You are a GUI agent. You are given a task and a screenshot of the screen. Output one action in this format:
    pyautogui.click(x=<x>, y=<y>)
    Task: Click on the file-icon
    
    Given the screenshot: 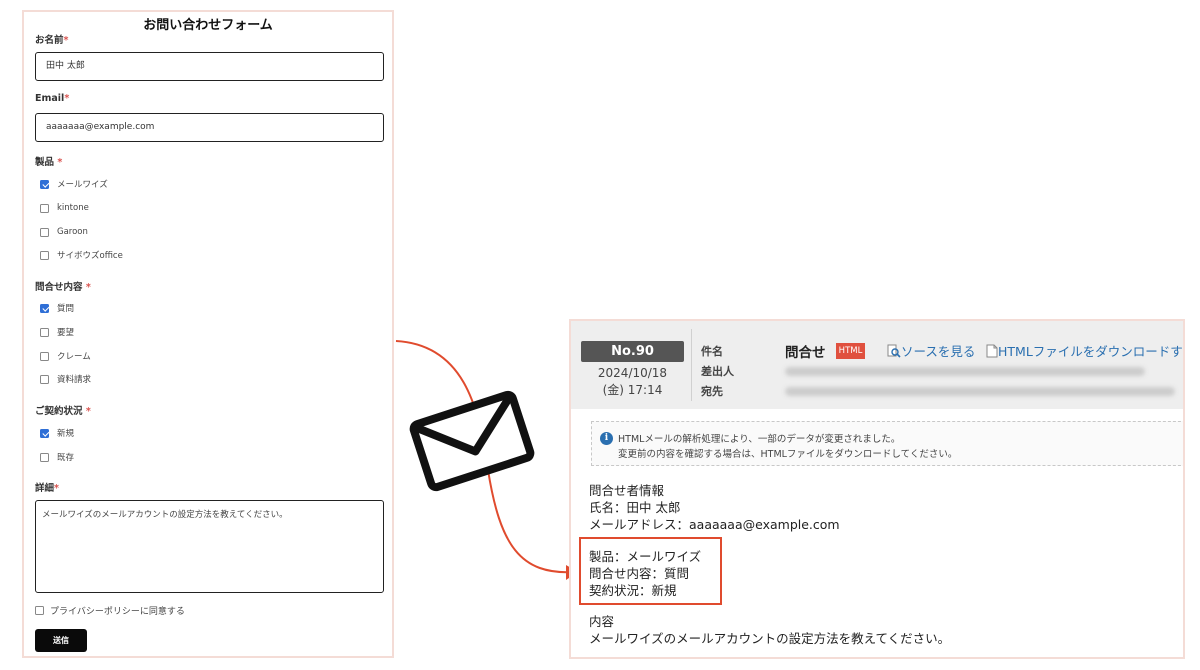 What is the action you would take?
    pyautogui.click(x=992, y=350)
    